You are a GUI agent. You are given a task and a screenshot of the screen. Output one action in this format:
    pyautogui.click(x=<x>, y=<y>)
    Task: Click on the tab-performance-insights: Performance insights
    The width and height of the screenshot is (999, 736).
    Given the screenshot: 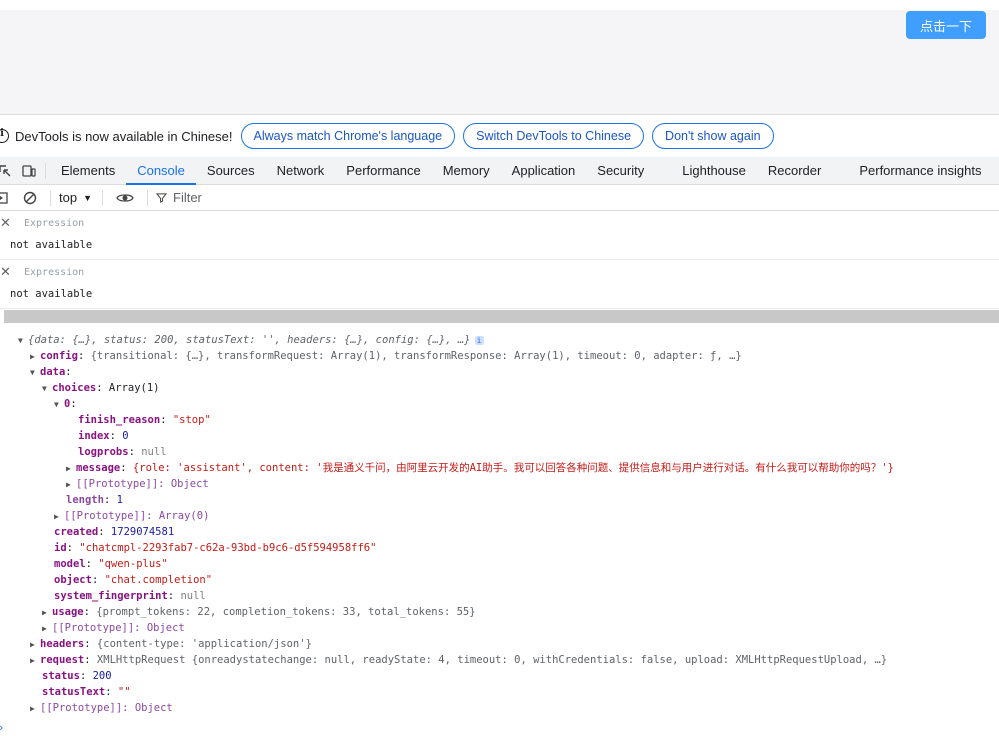 What is the action you would take?
    pyautogui.click(x=920, y=170)
    